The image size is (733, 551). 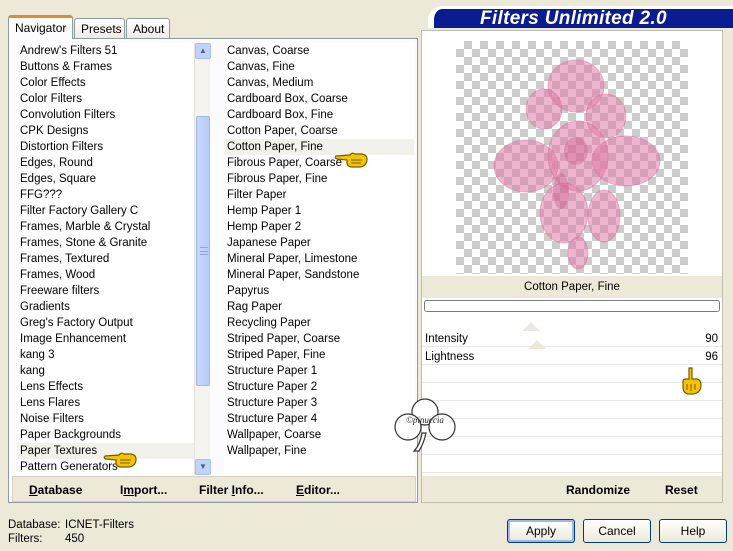 I want to click on filter-list-item: Striped Paper, Fine, so click(x=319, y=355).